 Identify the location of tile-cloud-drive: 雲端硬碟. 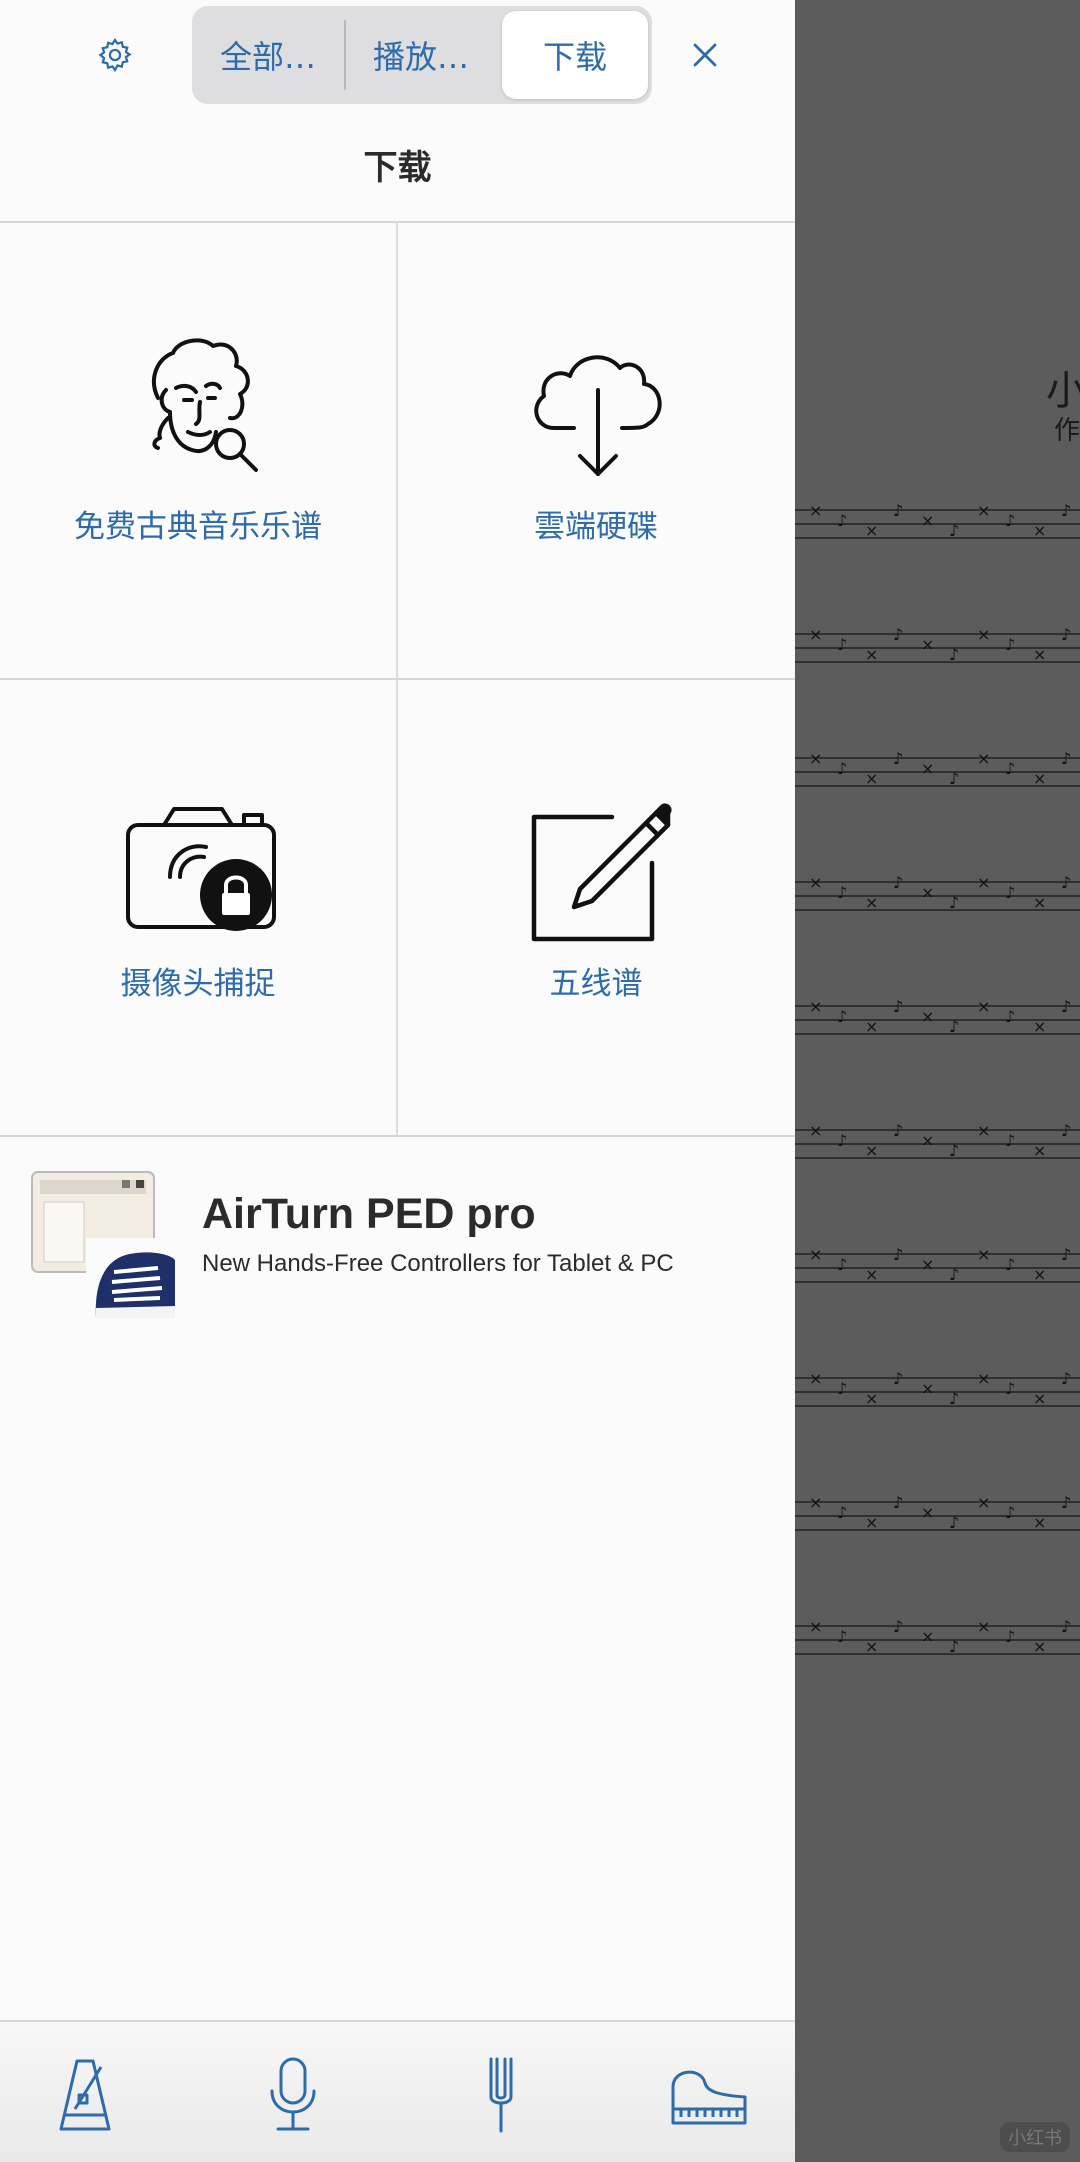
(596, 450).